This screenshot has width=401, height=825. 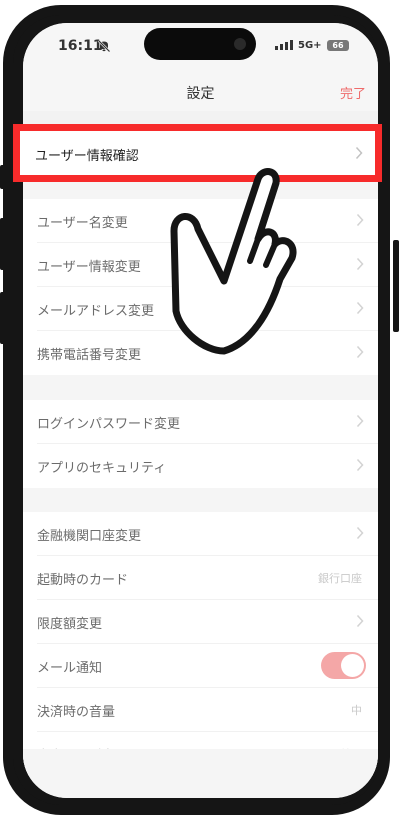 What do you see at coordinates (207, 578) in the screenshot?
I see `list-item: 起動時のカード 銀行口座` at bounding box center [207, 578].